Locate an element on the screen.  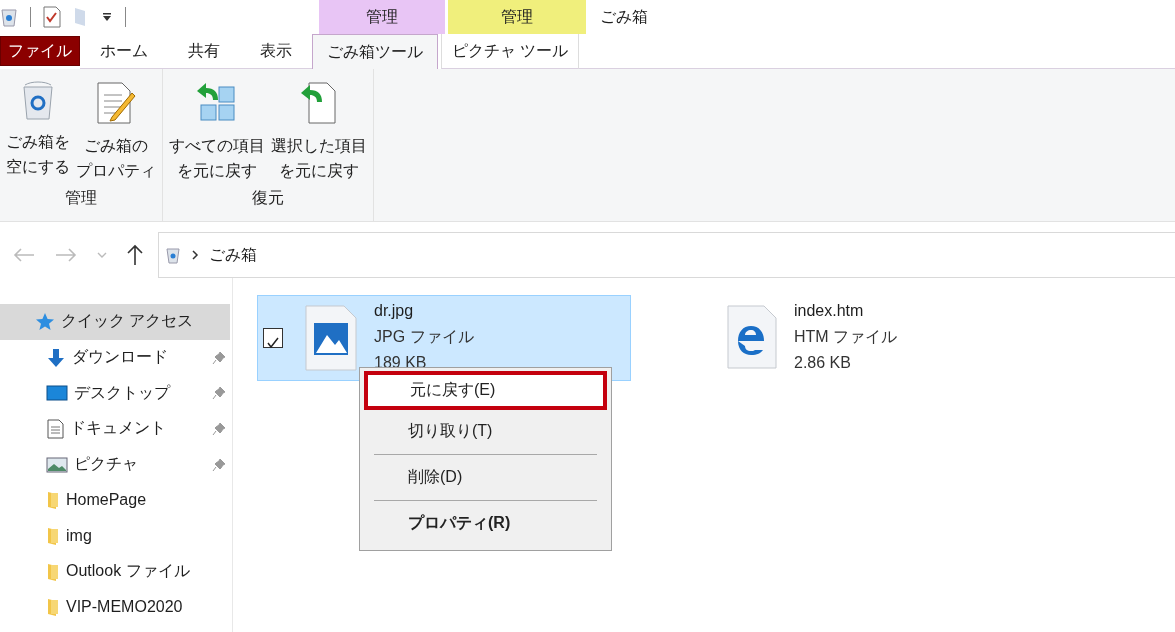
file-size: 2.86 KB is located at coordinates (823, 363).